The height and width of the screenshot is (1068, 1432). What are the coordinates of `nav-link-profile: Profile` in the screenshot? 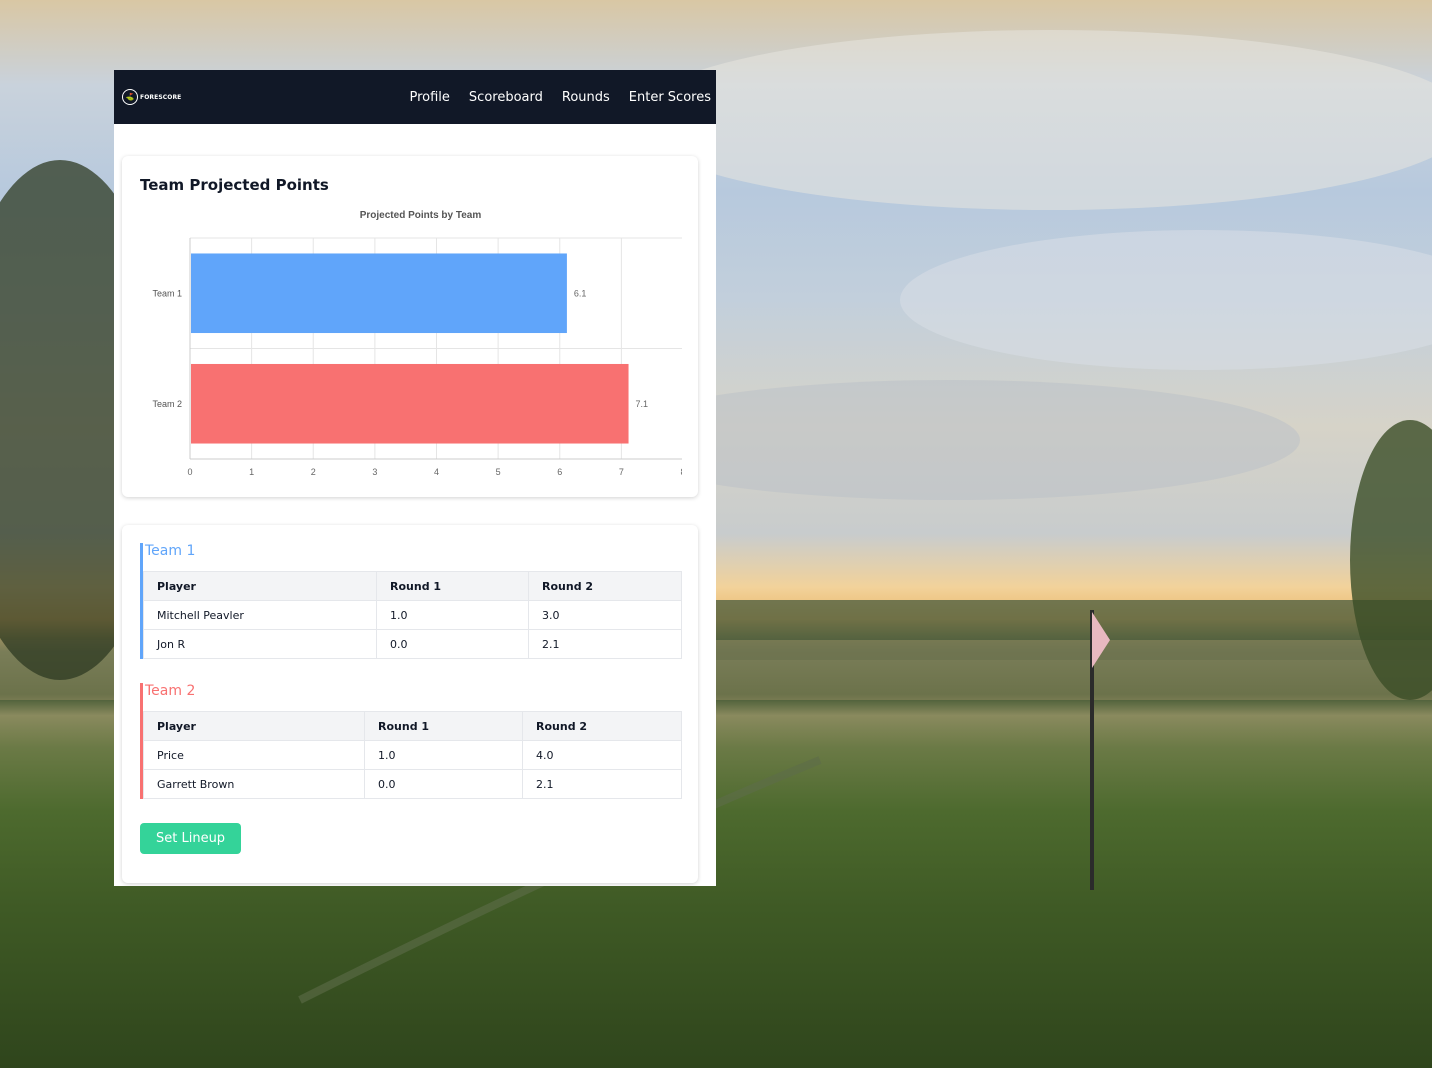 It's located at (430, 97).